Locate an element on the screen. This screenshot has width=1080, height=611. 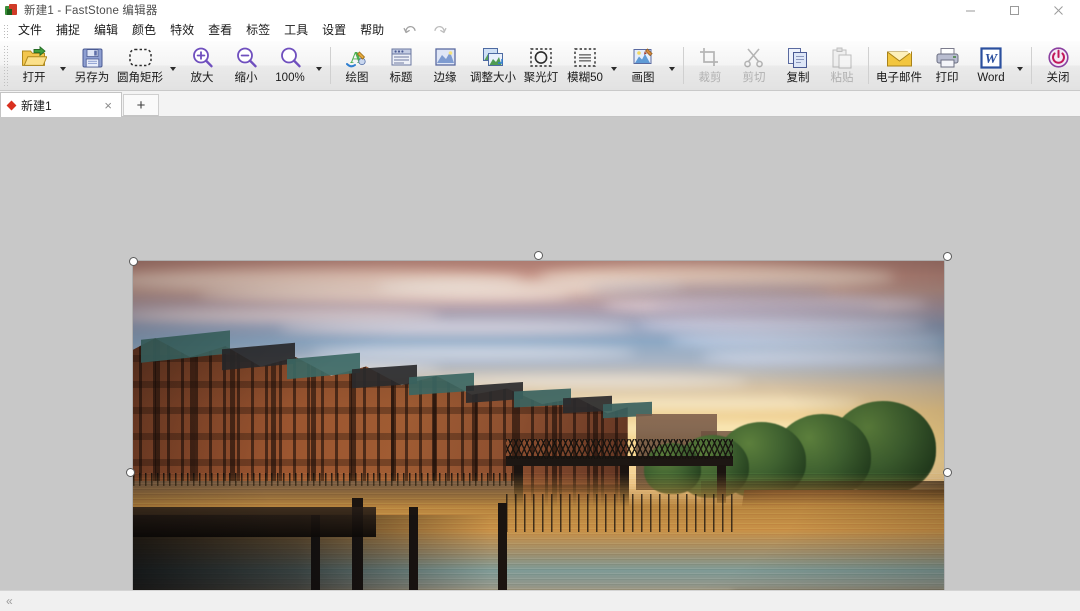
minimize-icon is located at coordinates (970, 10).